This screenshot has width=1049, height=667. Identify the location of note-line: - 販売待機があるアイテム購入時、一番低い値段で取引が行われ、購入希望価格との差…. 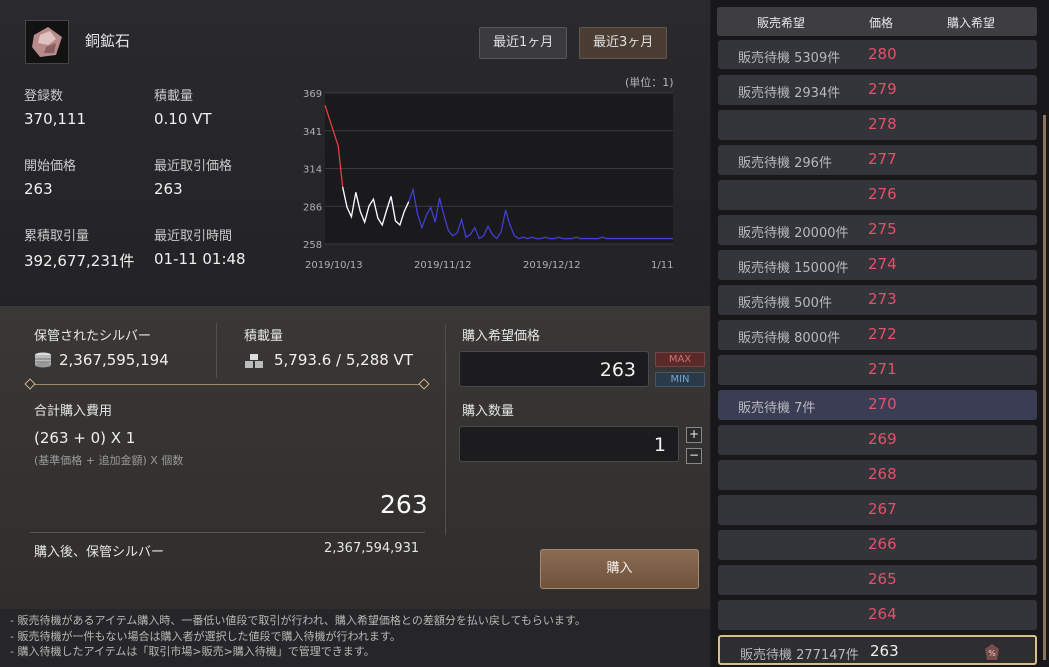
(298, 620).